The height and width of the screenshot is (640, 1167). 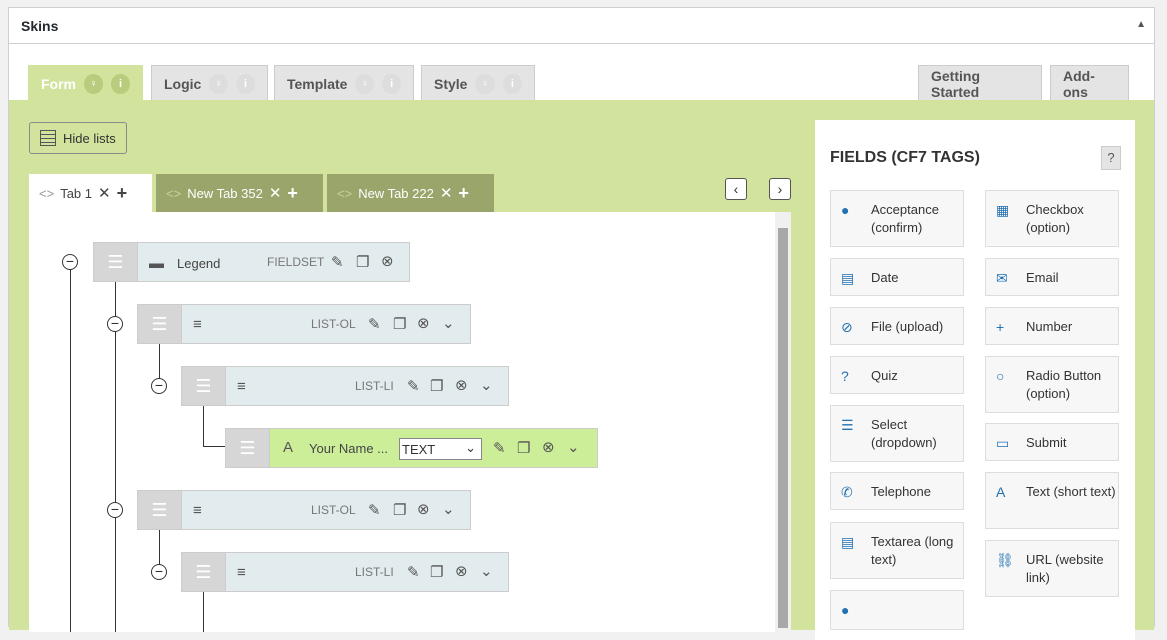 What do you see at coordinates (156, 263) in the screenshot?
I see `folder-icon: ▬` at bounding box center [156, 263].